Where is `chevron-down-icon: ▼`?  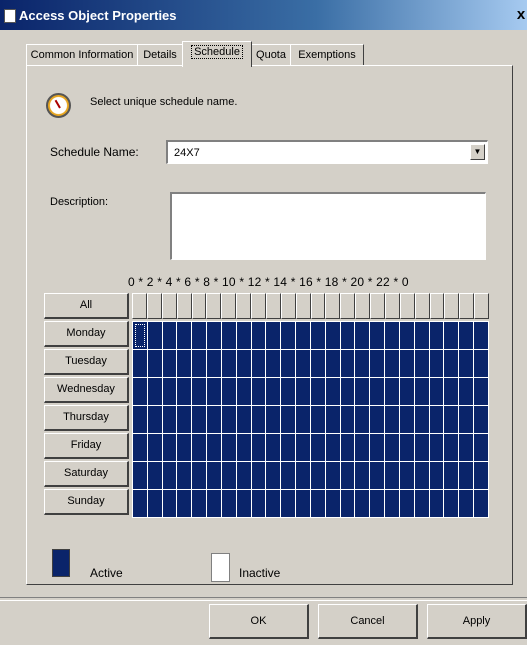
chevron-down-icon: ▼ is located at coordinates (477, 152).